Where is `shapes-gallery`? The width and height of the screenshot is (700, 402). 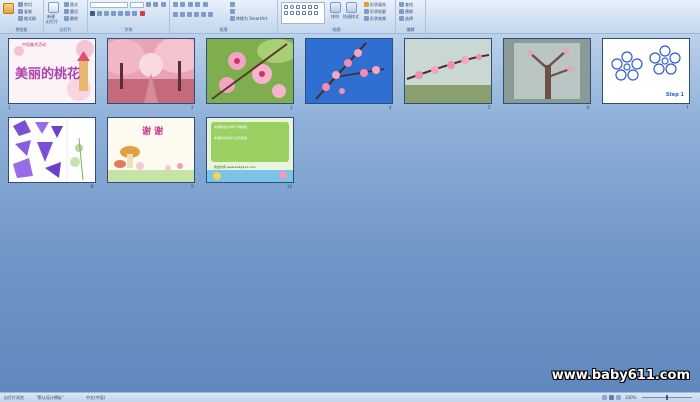 shapes-gallery is located at coordinates (303, 13).